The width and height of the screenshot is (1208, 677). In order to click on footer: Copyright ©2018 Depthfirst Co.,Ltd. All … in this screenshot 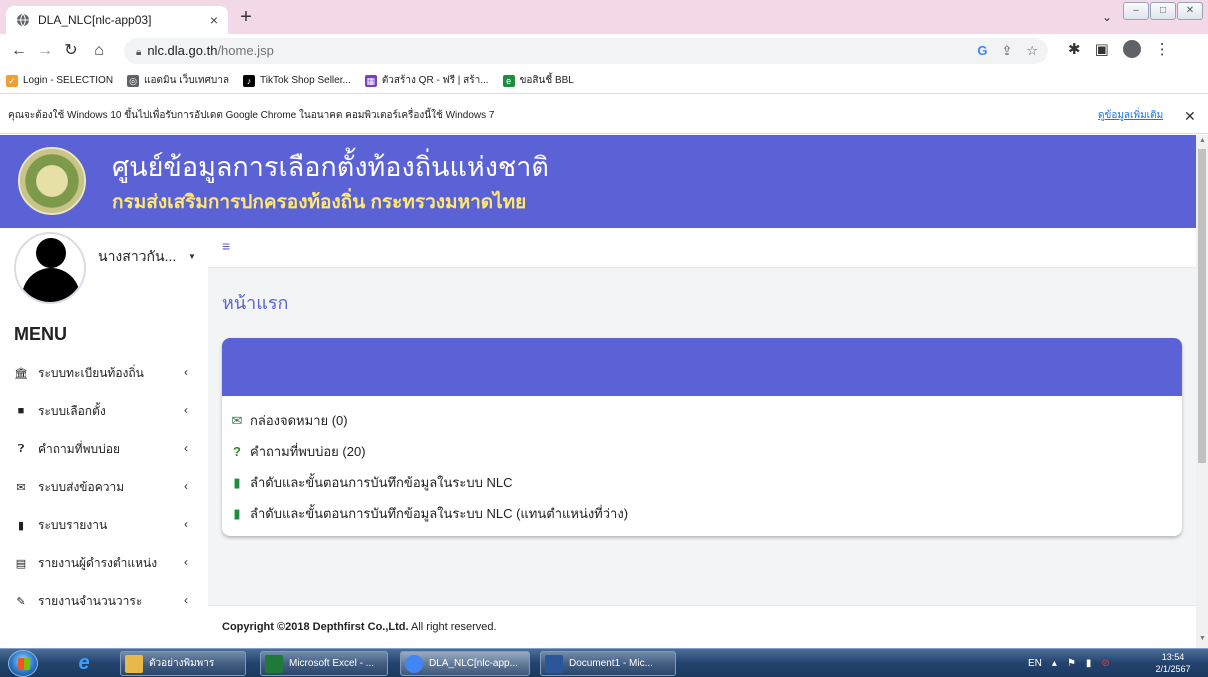, I will do `click(702, 626)`.